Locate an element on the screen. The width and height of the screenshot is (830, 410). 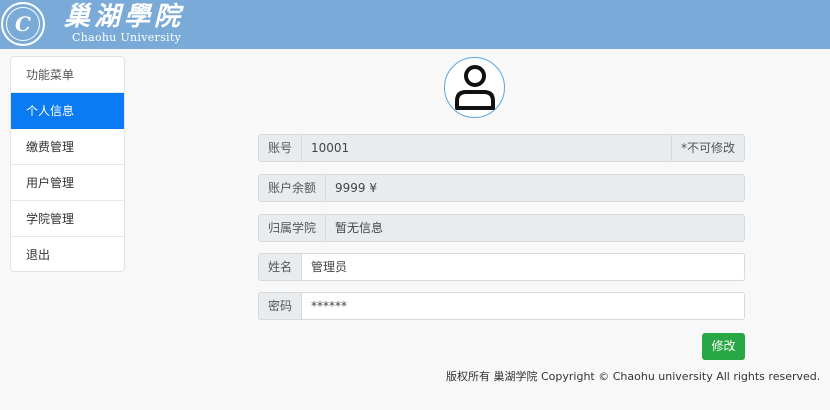
avatar is located at coordinates (474, 87).